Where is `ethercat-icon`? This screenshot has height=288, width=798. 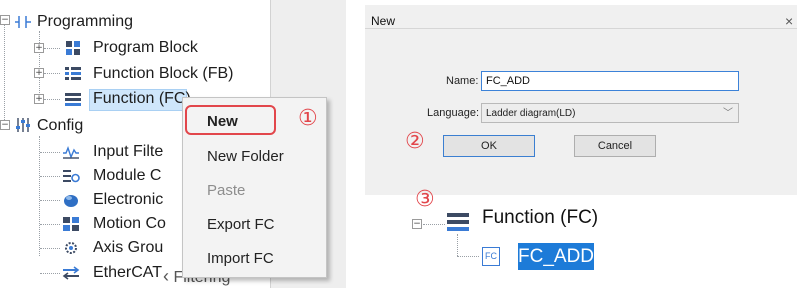 ethercat-icon is located at coordinates (71, 273).